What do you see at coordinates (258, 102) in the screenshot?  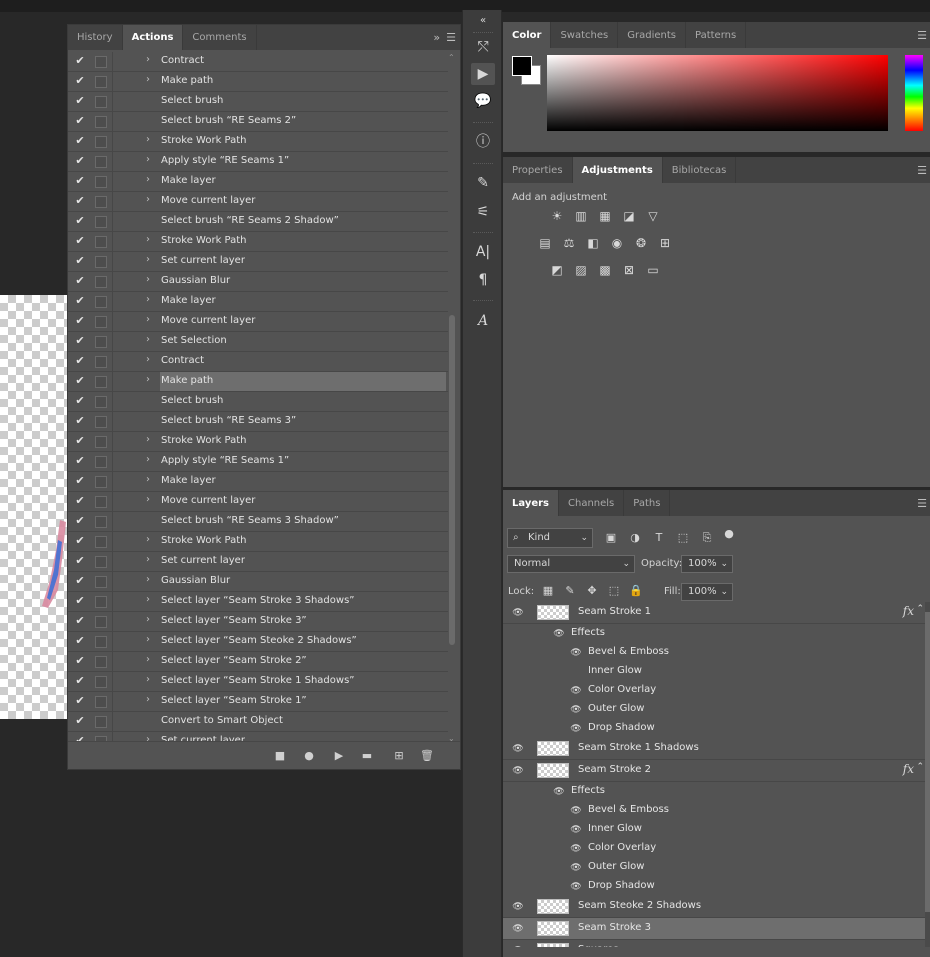 I see `action-row: ✔ Select brush` at bounding box center [258, 102].